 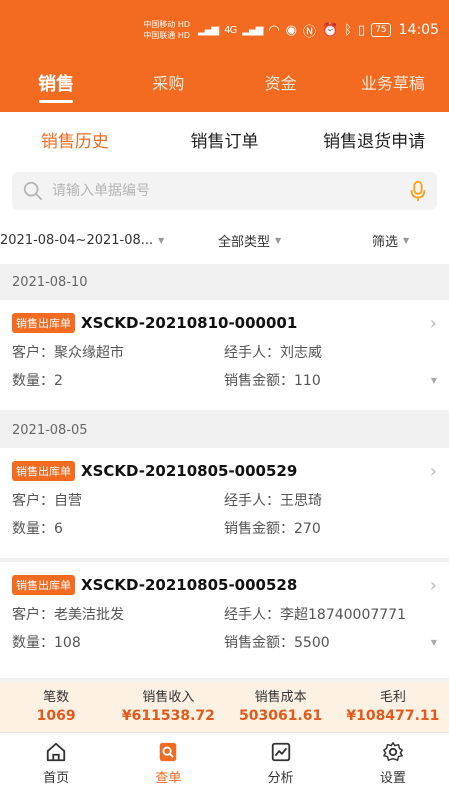 I want to click on carrier-2: 中国联通 HD, so click(x=167, y=35).